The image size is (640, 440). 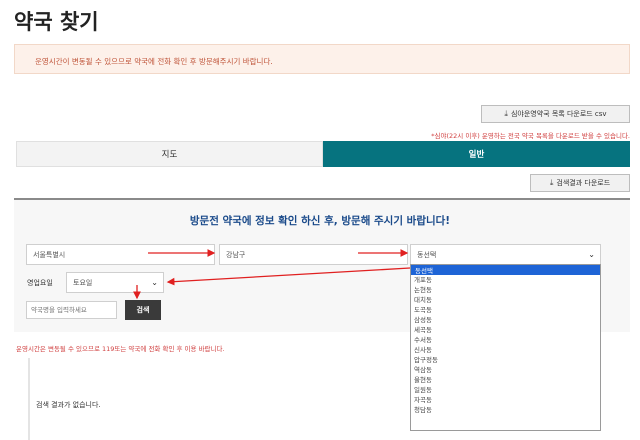 What do you see at coordinates (505, 300) in the screenshot?
I see `dong-option: 대치동` at bounding box center [505, 300].